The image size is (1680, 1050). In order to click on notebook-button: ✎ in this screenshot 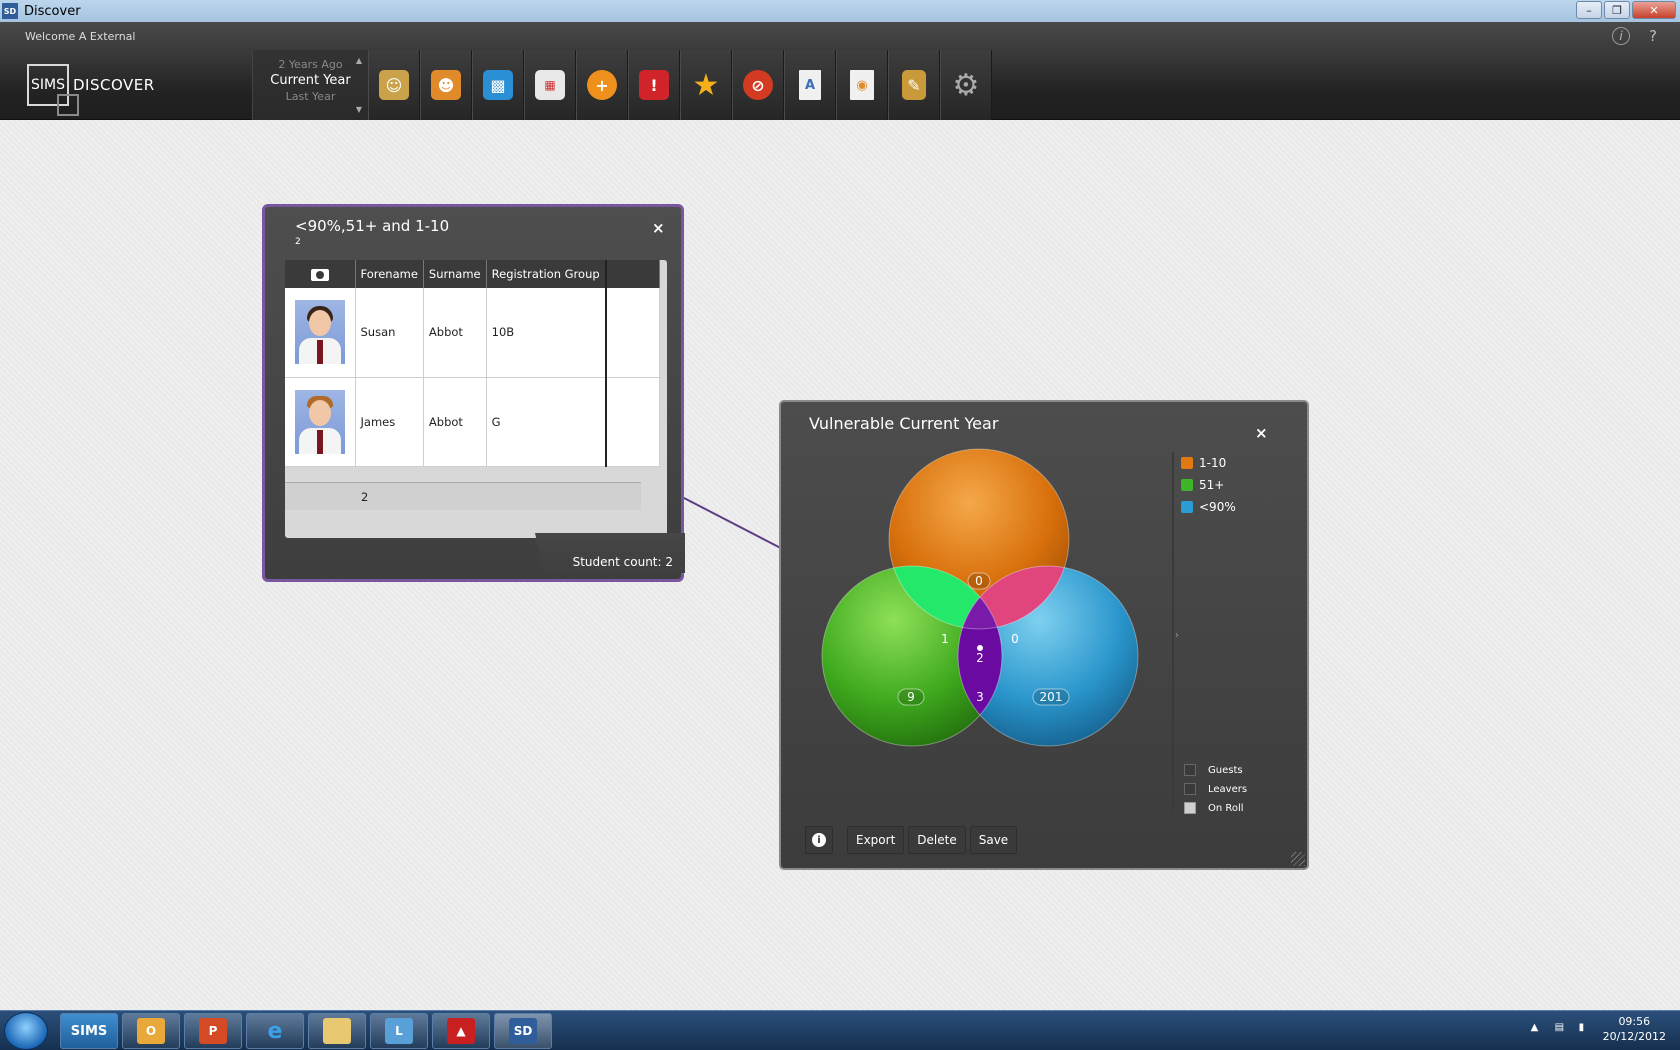, I will do `click(914, 85)`.